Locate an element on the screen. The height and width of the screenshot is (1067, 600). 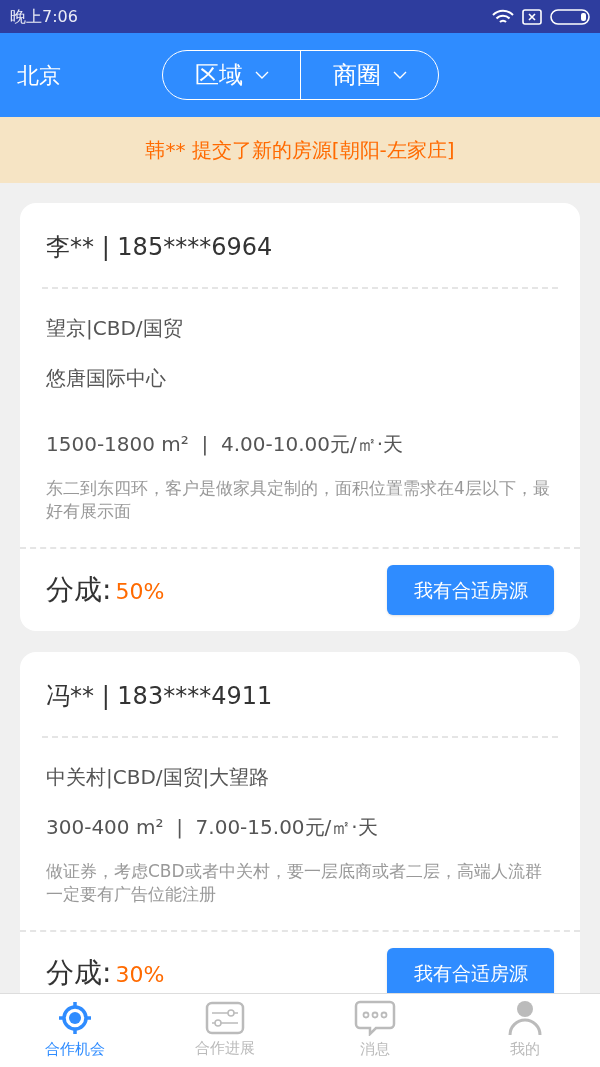
sim-icon is located at coordinates (532, 16).